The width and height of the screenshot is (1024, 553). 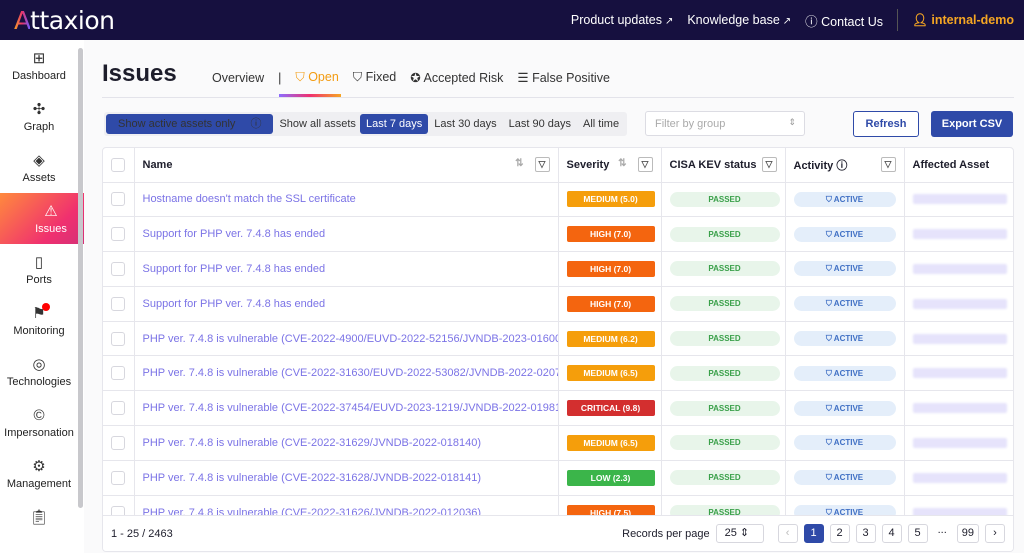 What do you see at coordinates (958, 165) in the screenshot?
I see `column-affected-asset: Affected Asset` at bounding box center [958, 165].